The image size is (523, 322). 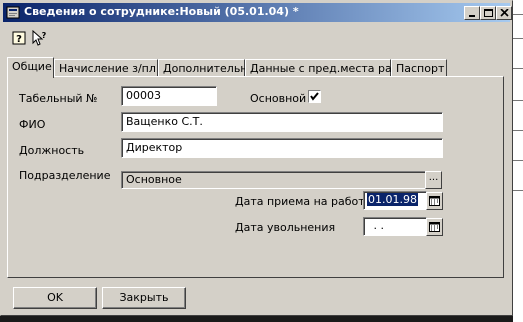 What do you see at coordinates (282, 148) in the screenshot?
I see `position-field: Директор` at bounding box center [282, 148].